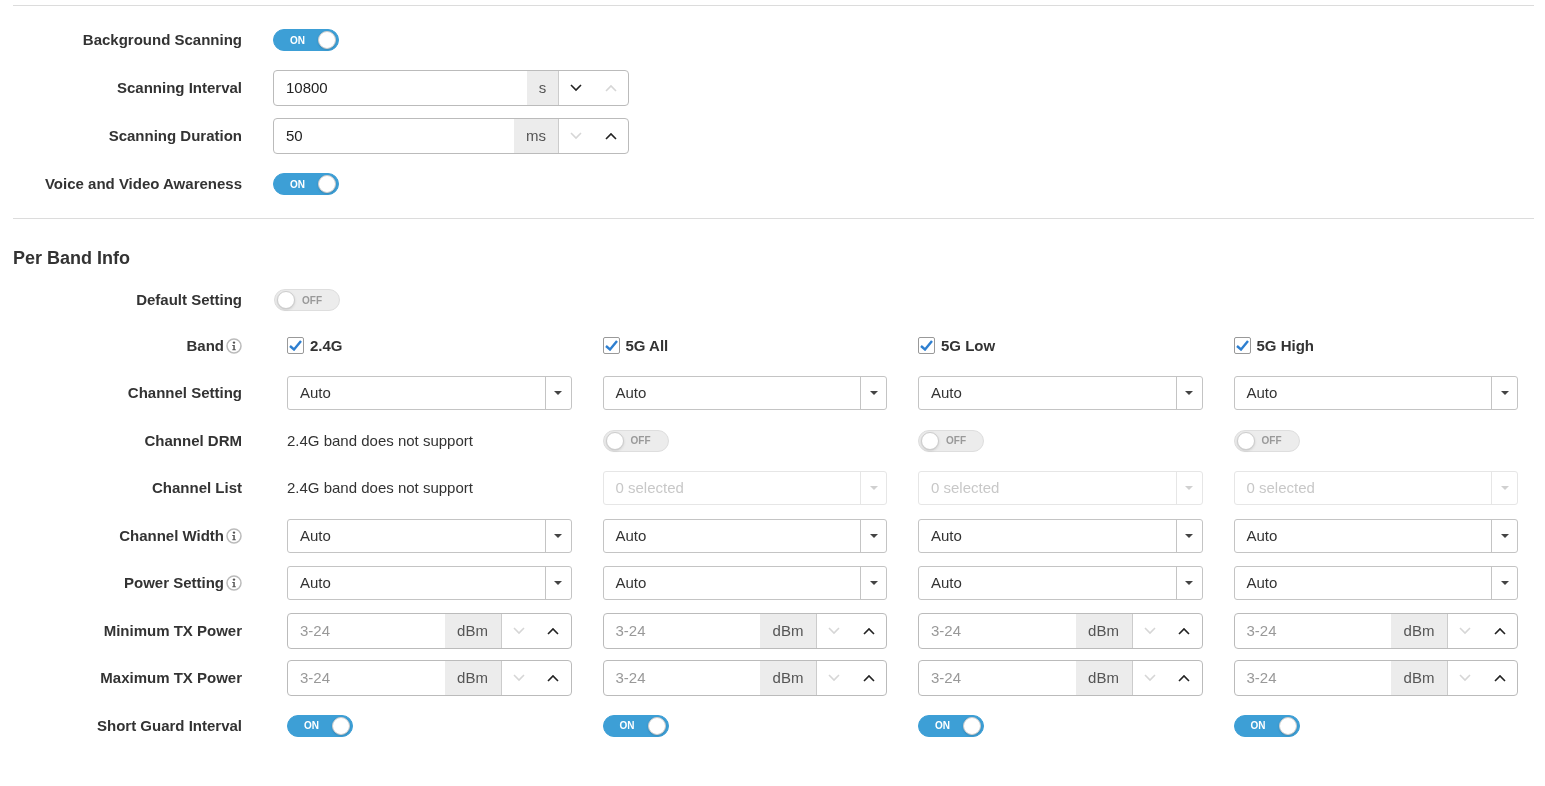  Describe the element at coordinates (174, 583) in the screenshot. I see `field-label: Power Setting` at that location.